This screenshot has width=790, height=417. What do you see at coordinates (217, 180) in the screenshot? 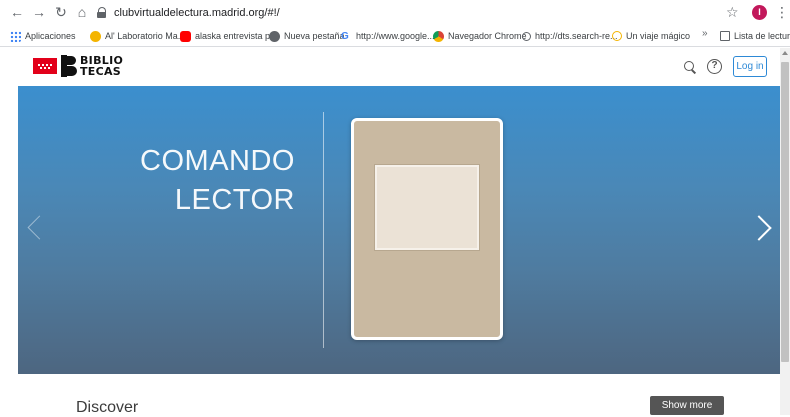
I see `hero-title: COMANDO LECTOR` at bounding box center [217, 180].